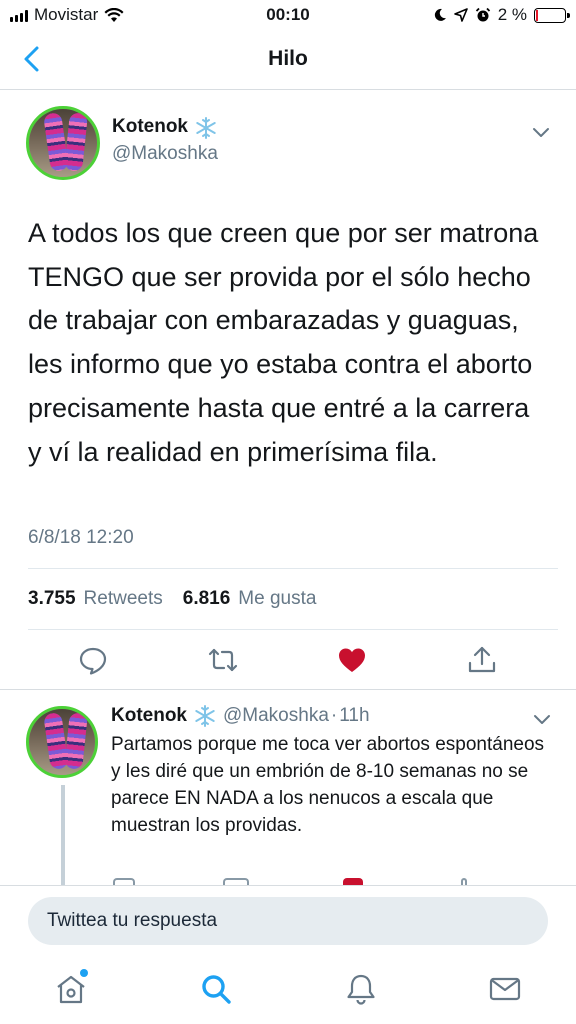 The height and width of the screenshot is (1024, 576). I want to click on reply-composer: Twittea tu respuesta, so click(288, 920).